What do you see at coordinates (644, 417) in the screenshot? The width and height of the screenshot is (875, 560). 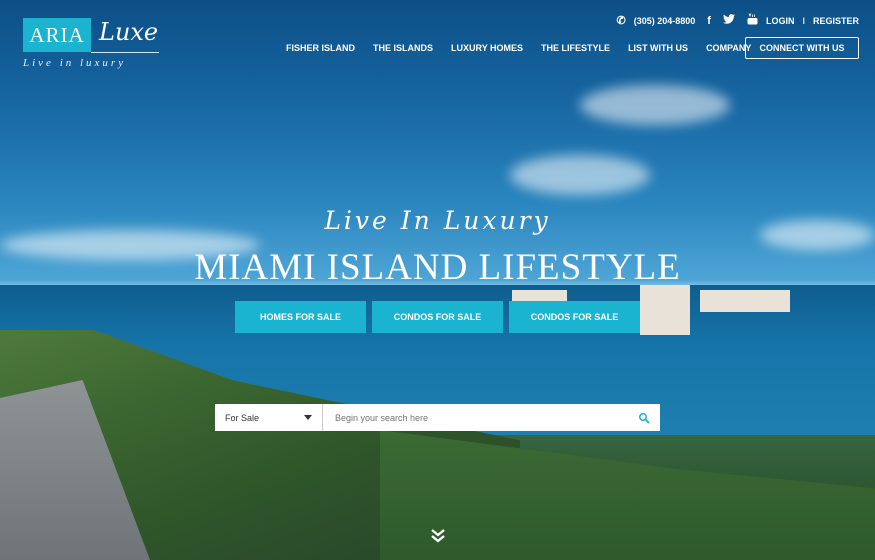 I see `search-icon` at bounding box center [644, 417].